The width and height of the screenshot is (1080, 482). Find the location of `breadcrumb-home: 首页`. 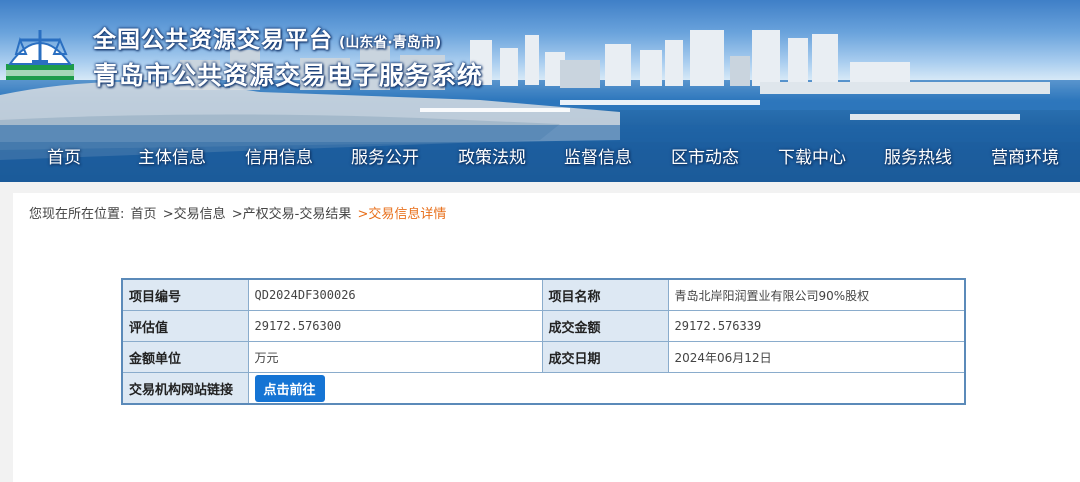

breadcrumb-home: 首页 is located at coordinates (144, 214).